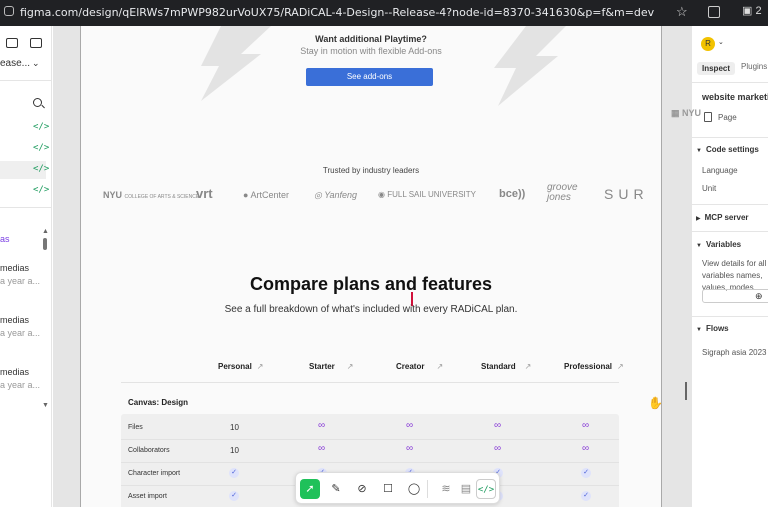 This screenshot has width=768, height=507. Describe the element at coordinates (686, 391) in the screenshot. I see `canvas-scrollbar` at that location.